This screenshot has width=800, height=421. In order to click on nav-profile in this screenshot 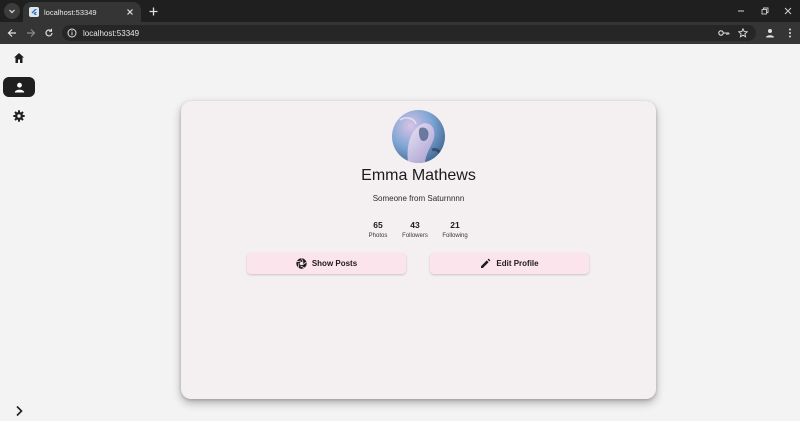, I will do `click(19, 87)`.